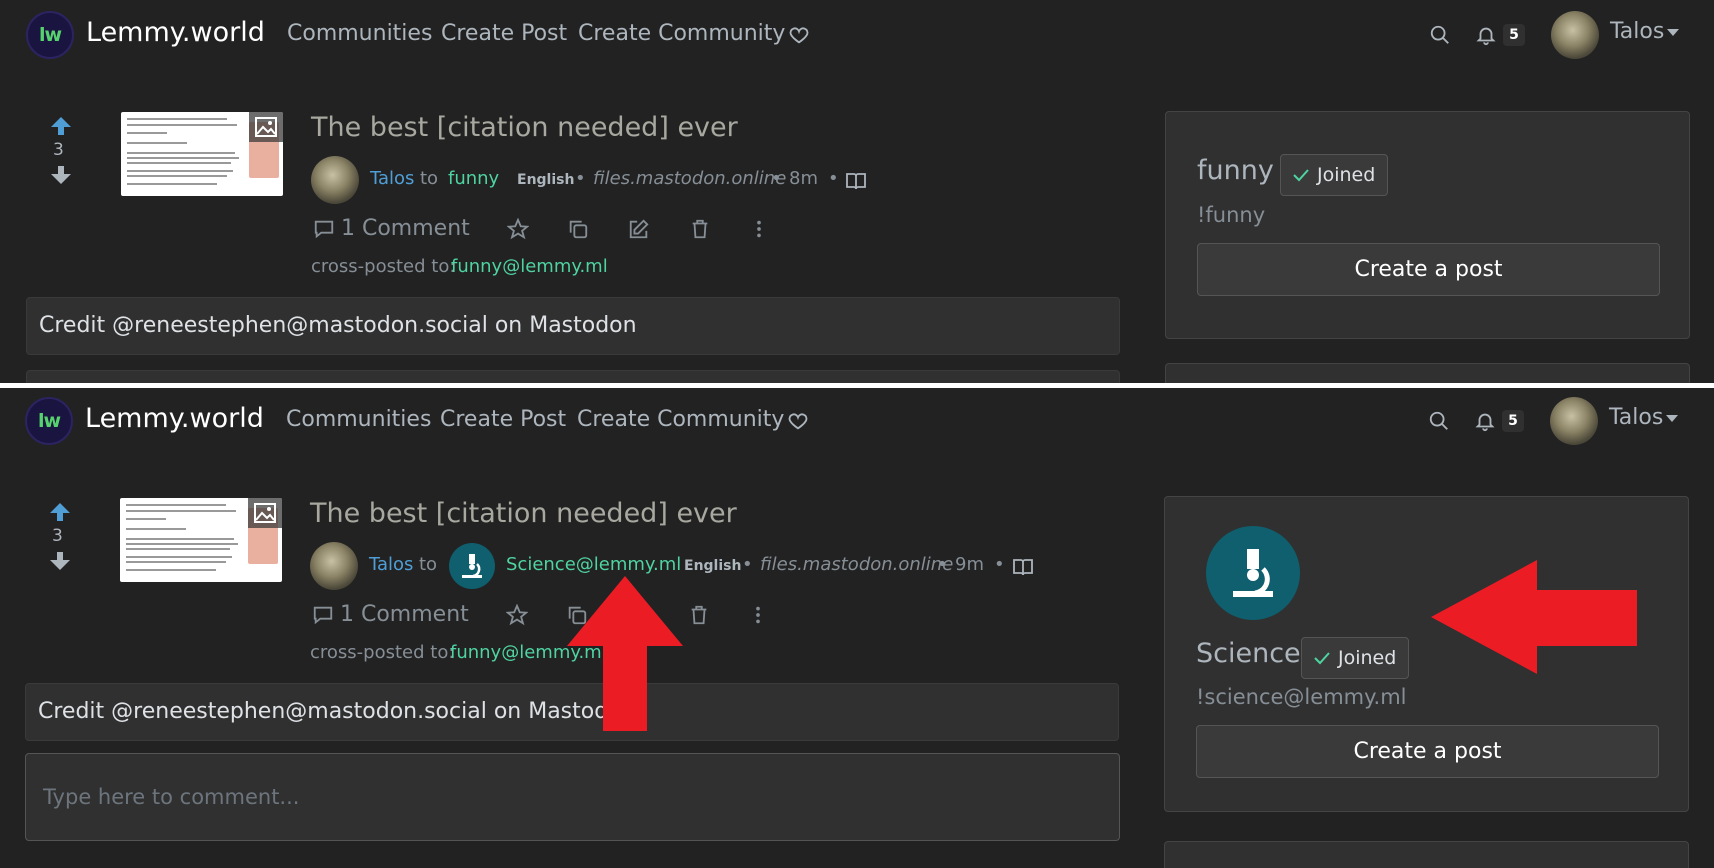  I want to click on community-large-icon, so click(1253, 573).